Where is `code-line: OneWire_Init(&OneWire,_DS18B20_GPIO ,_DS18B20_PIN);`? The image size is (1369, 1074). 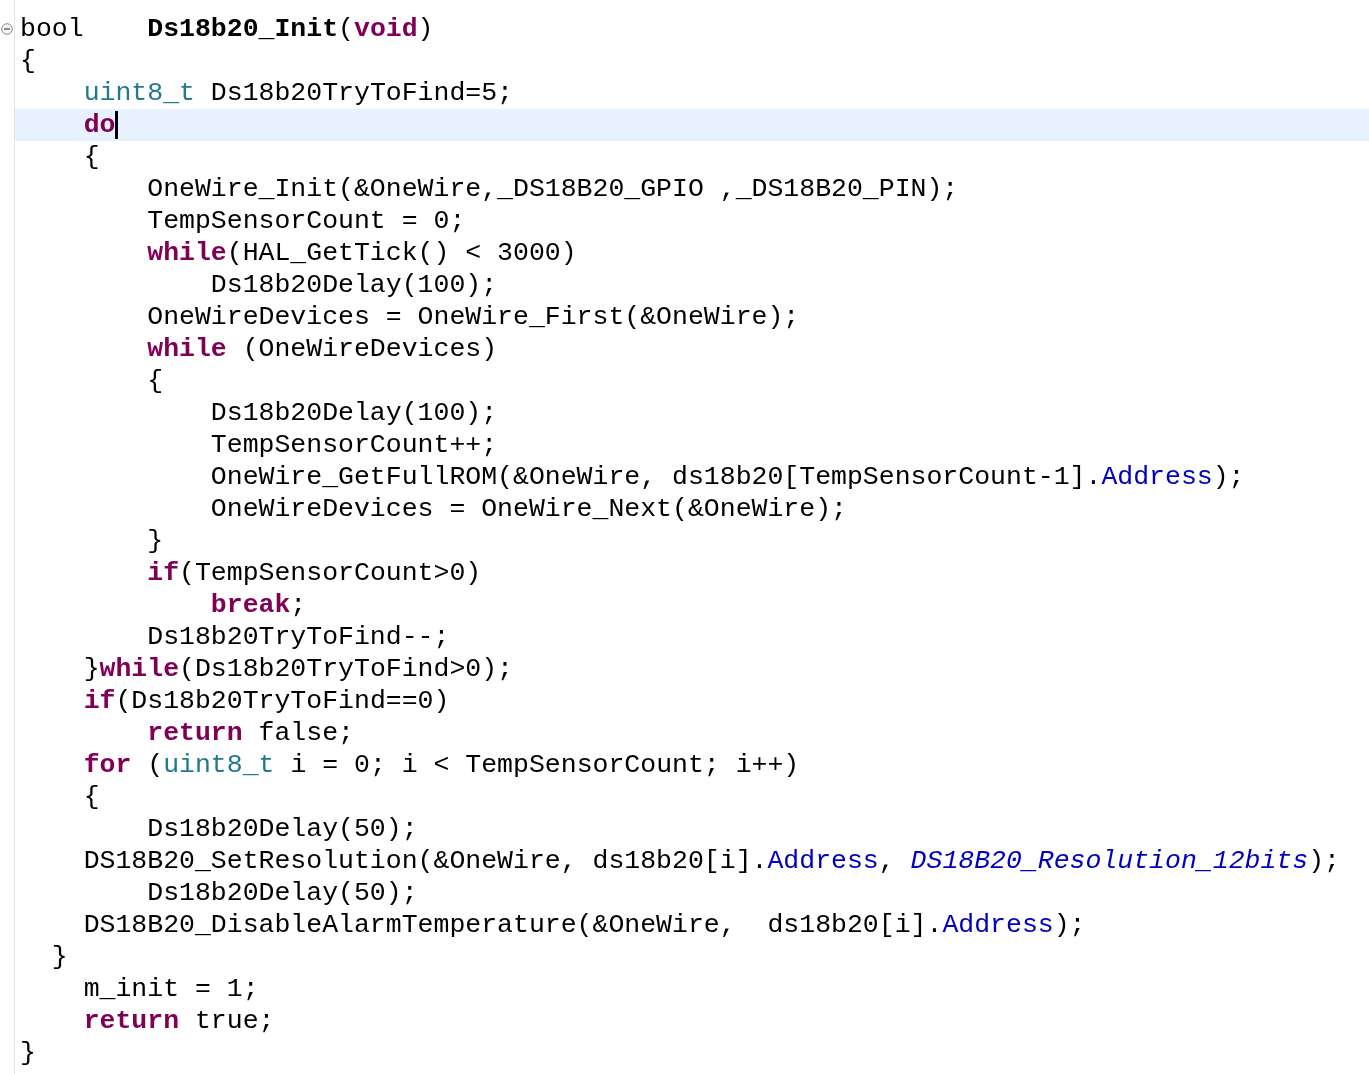
code-line: OneWire_Init(&OneWire,_DS18B20_GPIO ,_DS18B20_PIN); is located at coordinates (553, 189).